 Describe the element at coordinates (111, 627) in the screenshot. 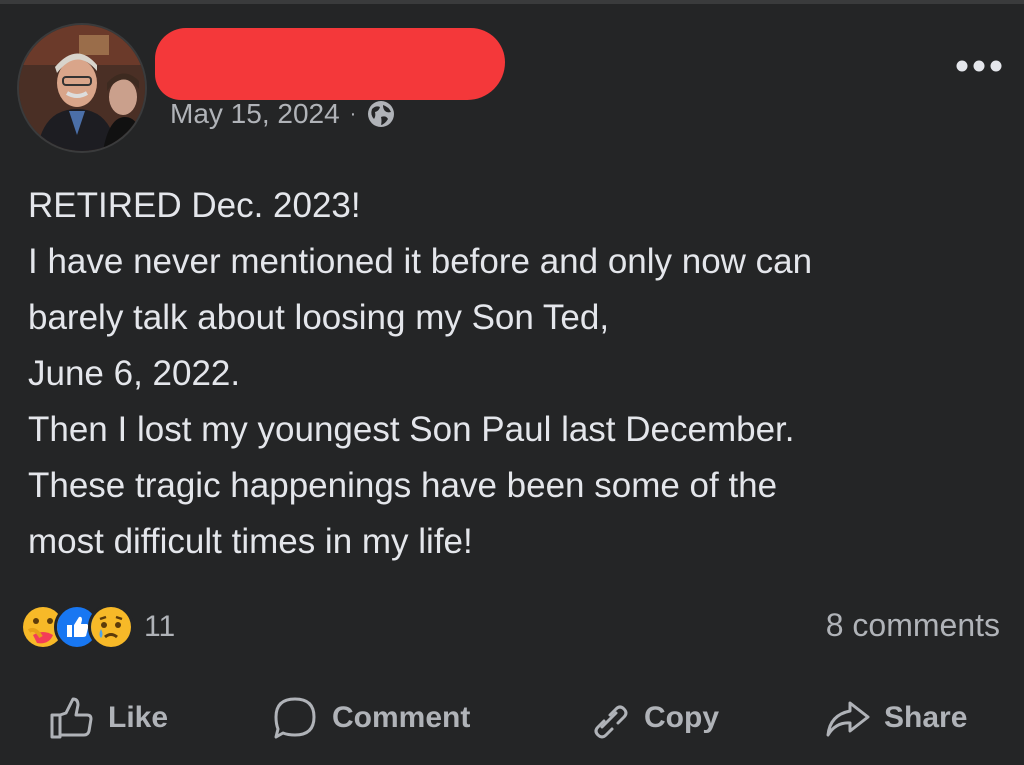

I see `sad-reaction-icon` at that location.